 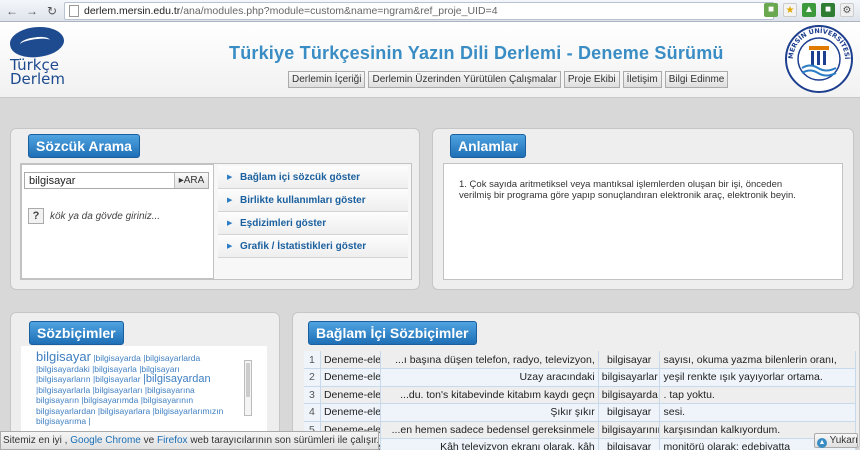 I want to click on menu-statistics: ▶ Grafik / İstatistikleri göster, so click(x=313, y=246).